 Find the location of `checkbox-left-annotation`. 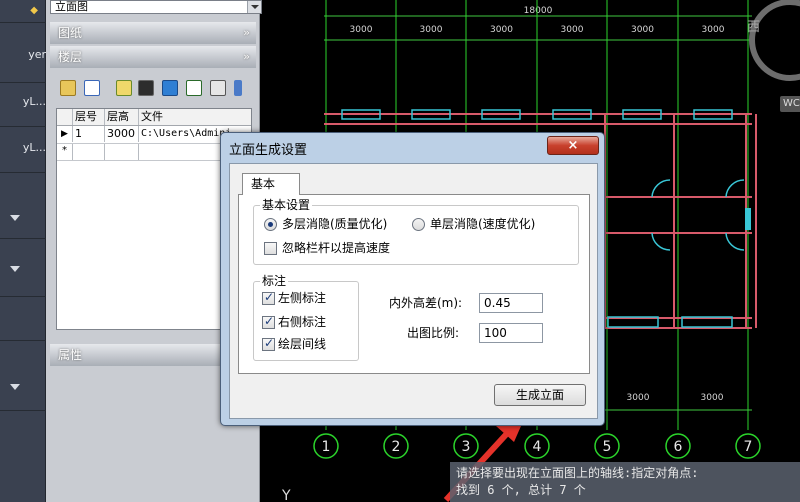

checkbox-left-annotation is located at coordinates (268, 297).